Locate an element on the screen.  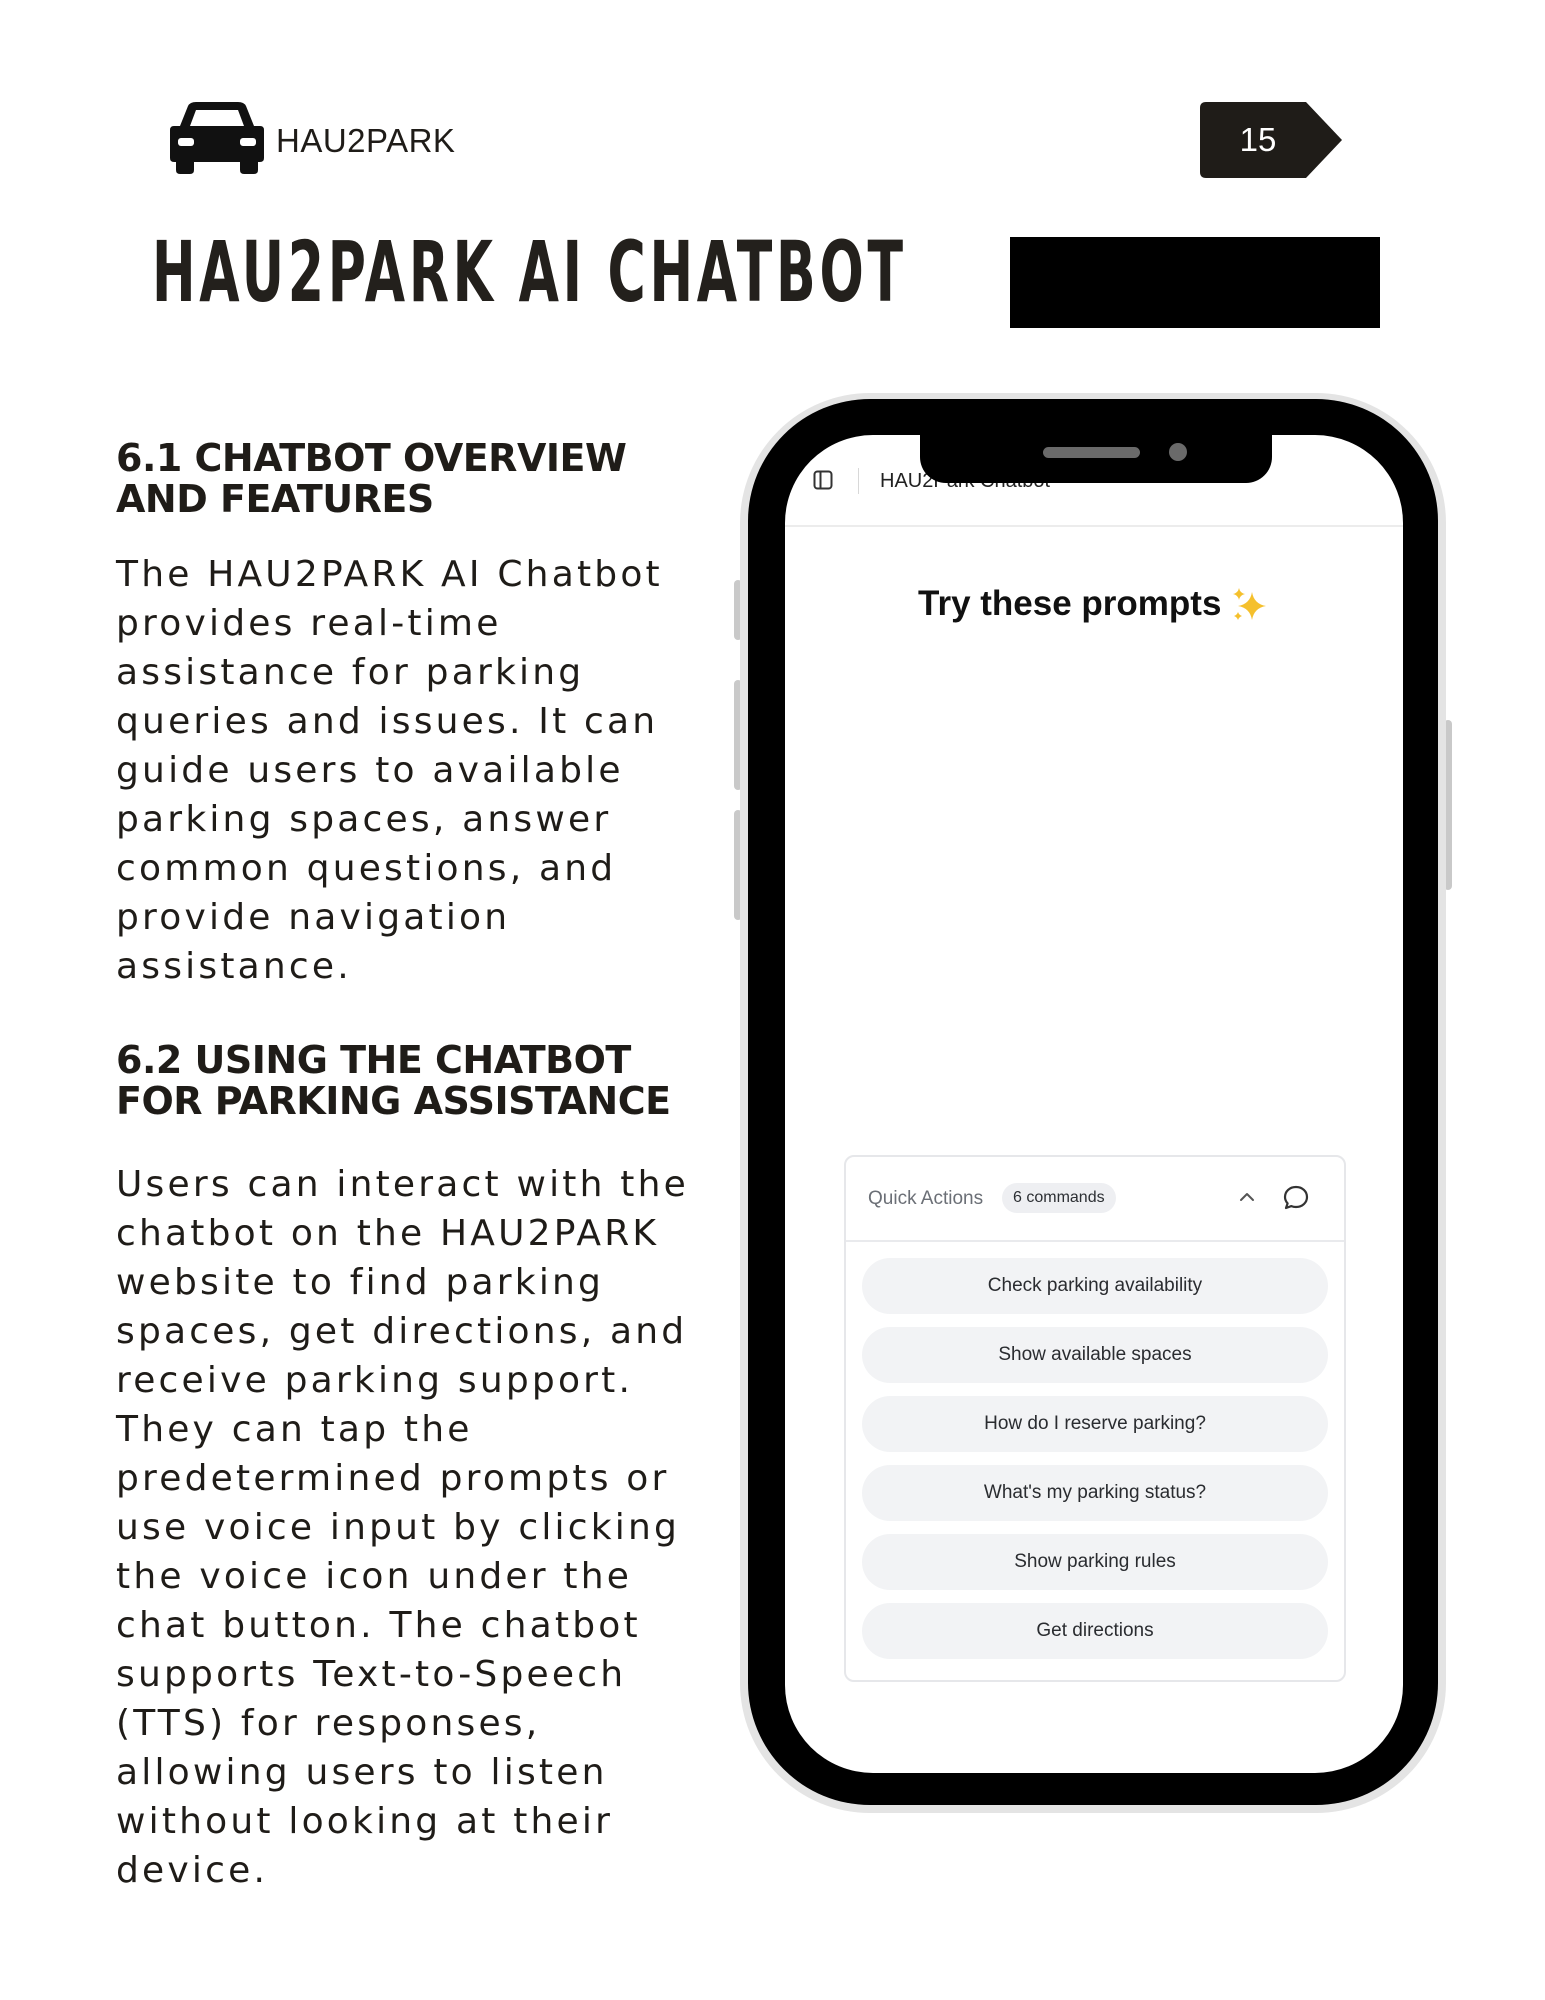
parking-rules-button: Show parking rules is located at coordinates (1095, 1562).